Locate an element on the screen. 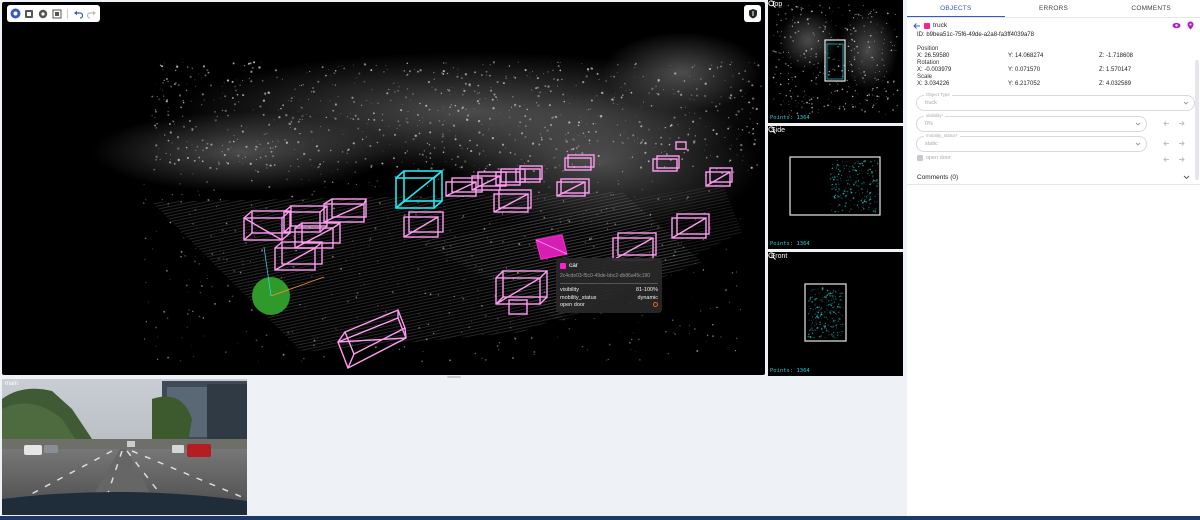 This screenshot has height=520, width=1200. scale-values: X: 3.034226 Y: 6.217052 Z: 4.032589 is located at coordinates (1053, 84).